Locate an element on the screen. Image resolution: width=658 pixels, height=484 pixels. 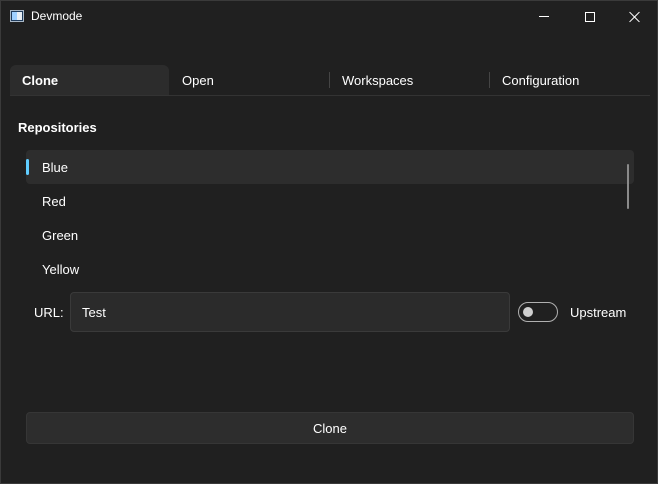
close-icon is located at coordinates (635, 17).